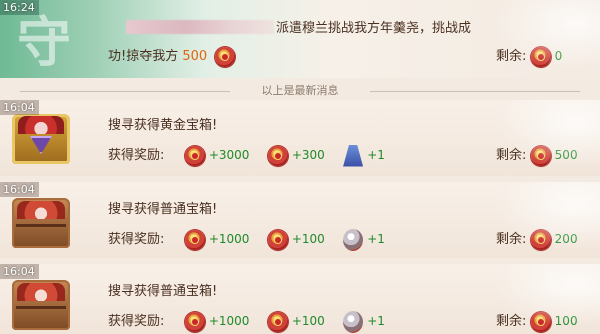 The height and width of the screenshot is (334, 600). I want to click on remain-group: 剩余: 0, so click(529, 56).